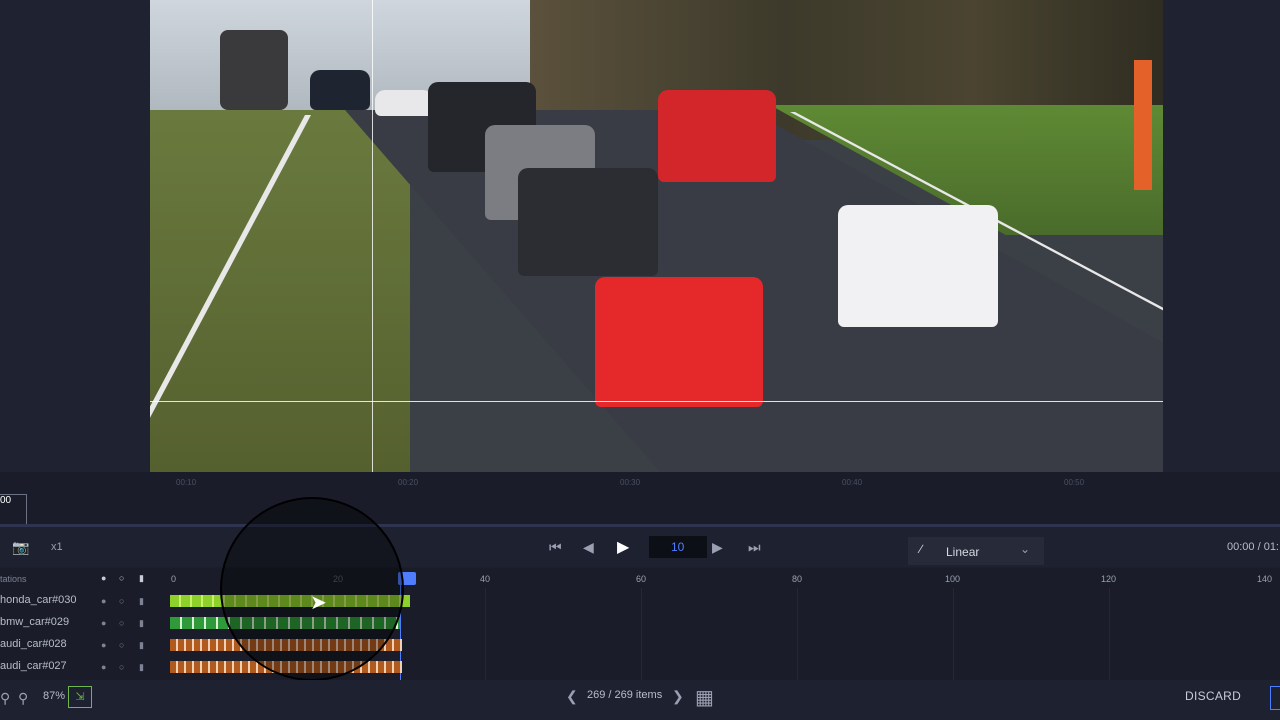  What do you see at coordinates (57, 547) in the screenshot?
I see `speed-label: x1` at bounding box center [57, 547].